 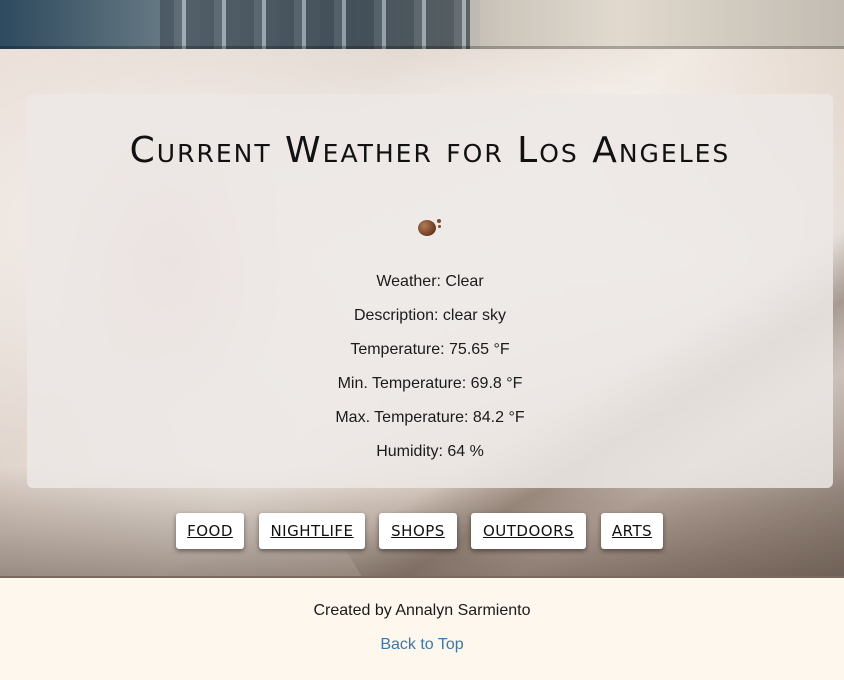 I want to click on hero-street-image, so click(x=320, y=24).